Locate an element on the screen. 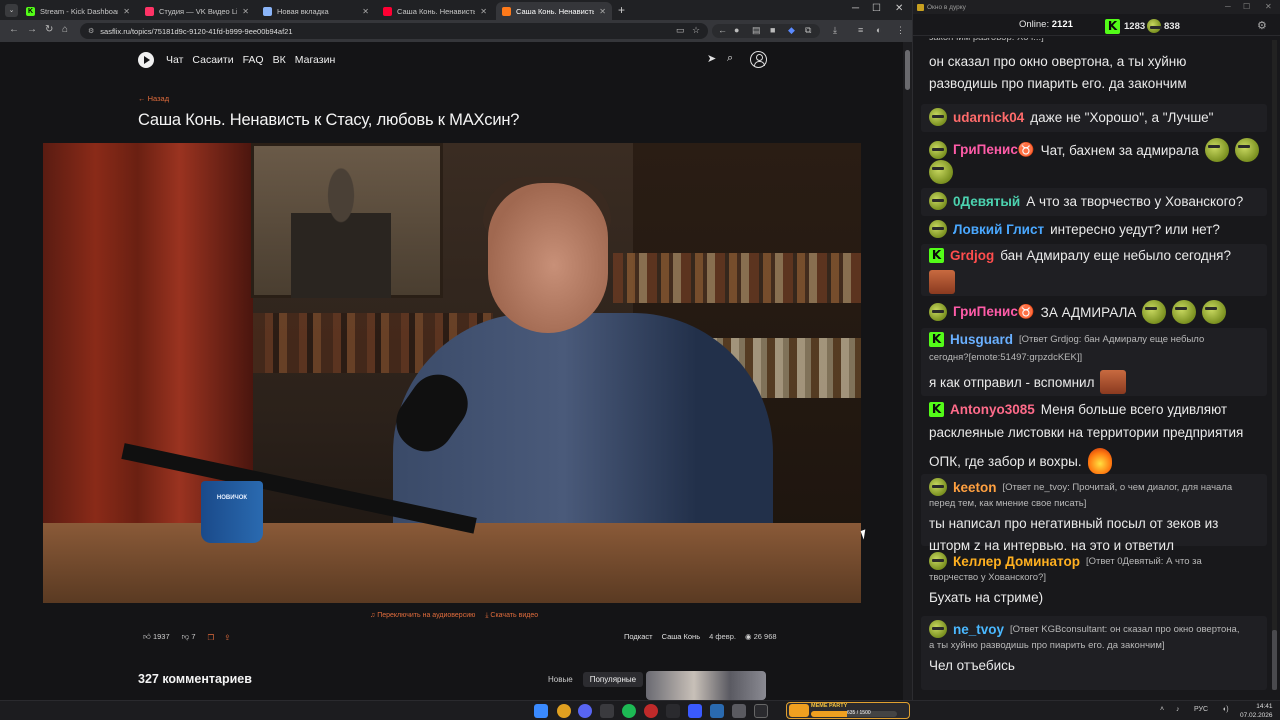 This screenshot has width=1280, height=720. extension-box-icon: ■ is located at coordinates (772, 30).